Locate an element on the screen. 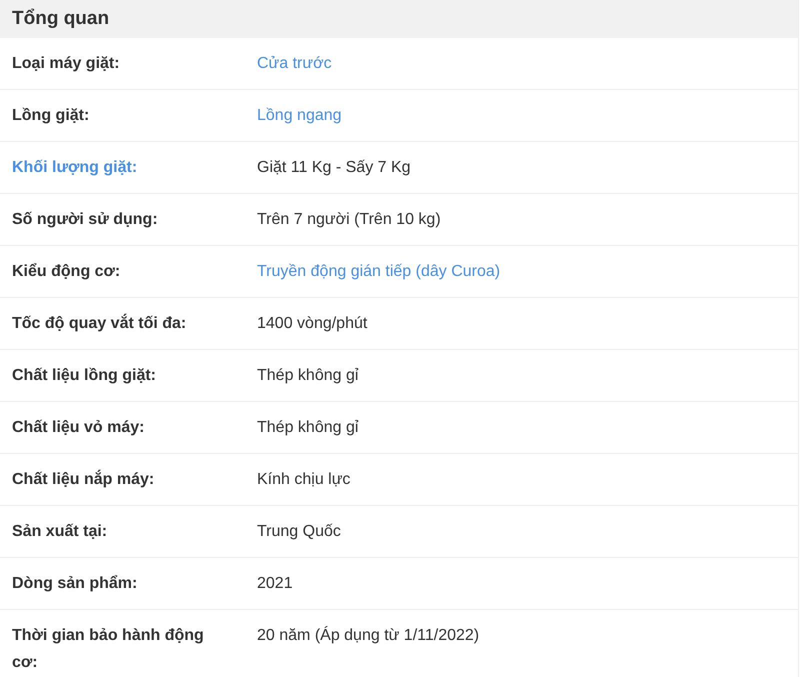 This screenshot has height=677, width=800. spec-label: Số người sử dụng: is located at coordinates (85, 219).